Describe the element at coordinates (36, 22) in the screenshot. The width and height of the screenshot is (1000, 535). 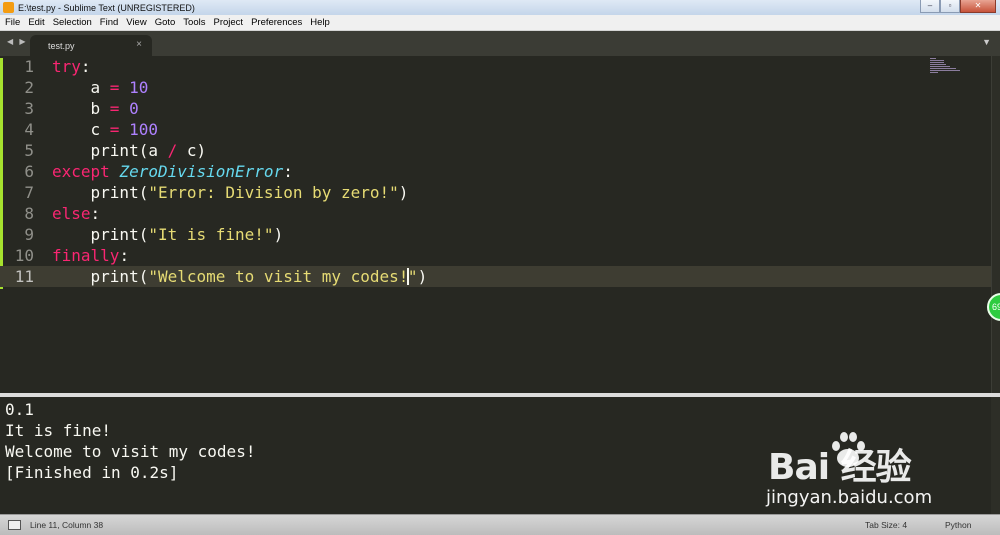
I see `menu-edit: Edit` at that location.